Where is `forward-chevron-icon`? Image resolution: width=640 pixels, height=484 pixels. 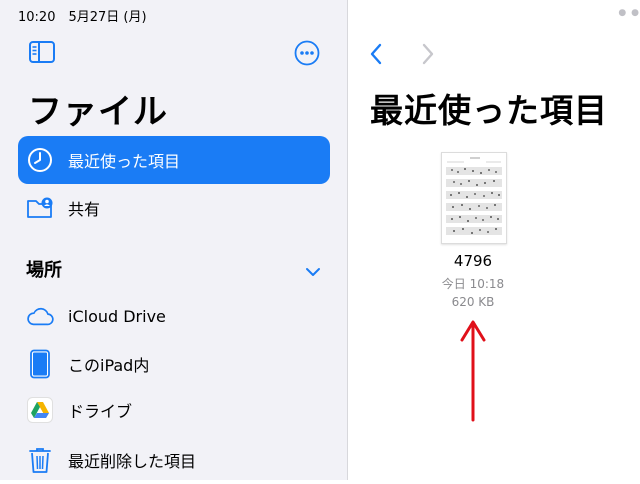
forward-chevron-icon is located at coordinates (428, 56).